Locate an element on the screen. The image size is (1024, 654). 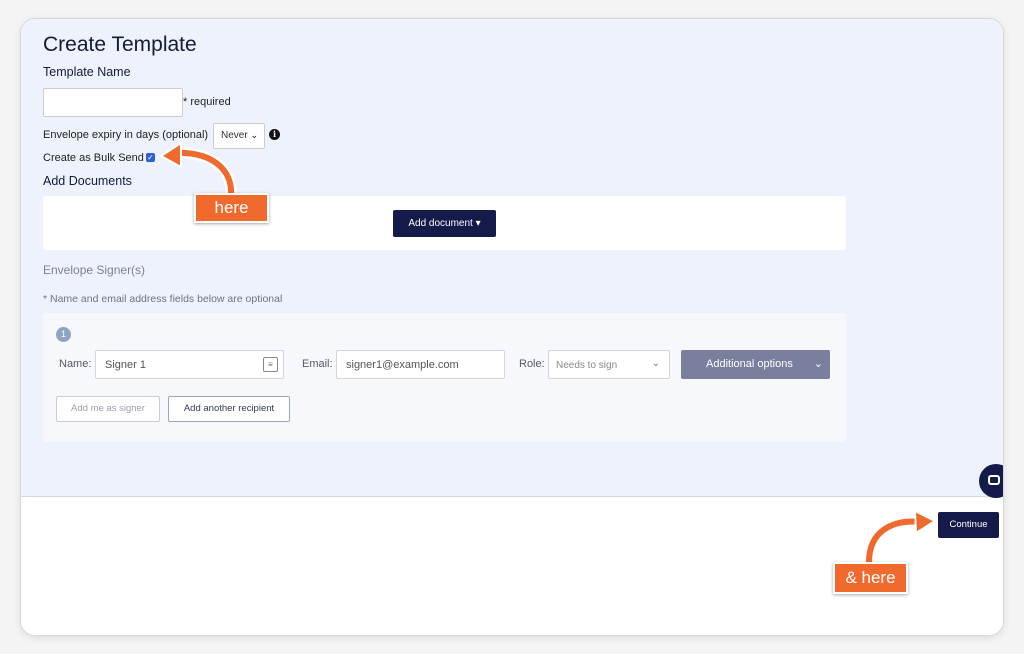
chat-icon is located at coordinates (994, 480).